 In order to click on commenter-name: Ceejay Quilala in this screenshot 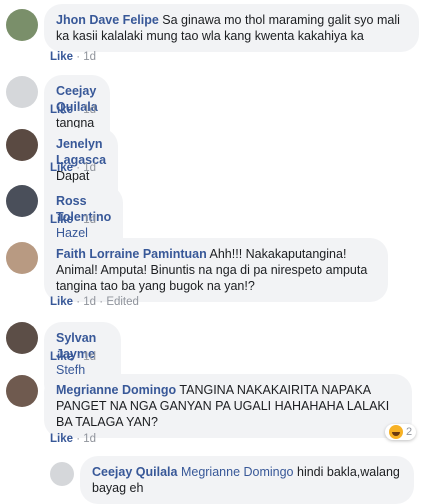, I will do `click(134, 472)`.